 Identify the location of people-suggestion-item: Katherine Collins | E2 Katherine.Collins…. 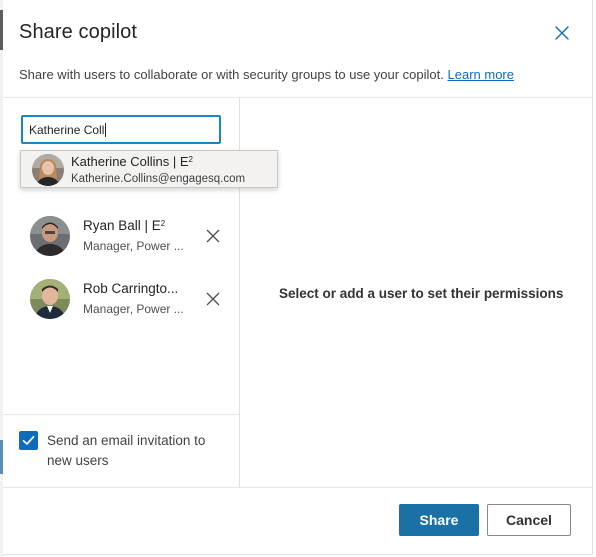
(149, 169).